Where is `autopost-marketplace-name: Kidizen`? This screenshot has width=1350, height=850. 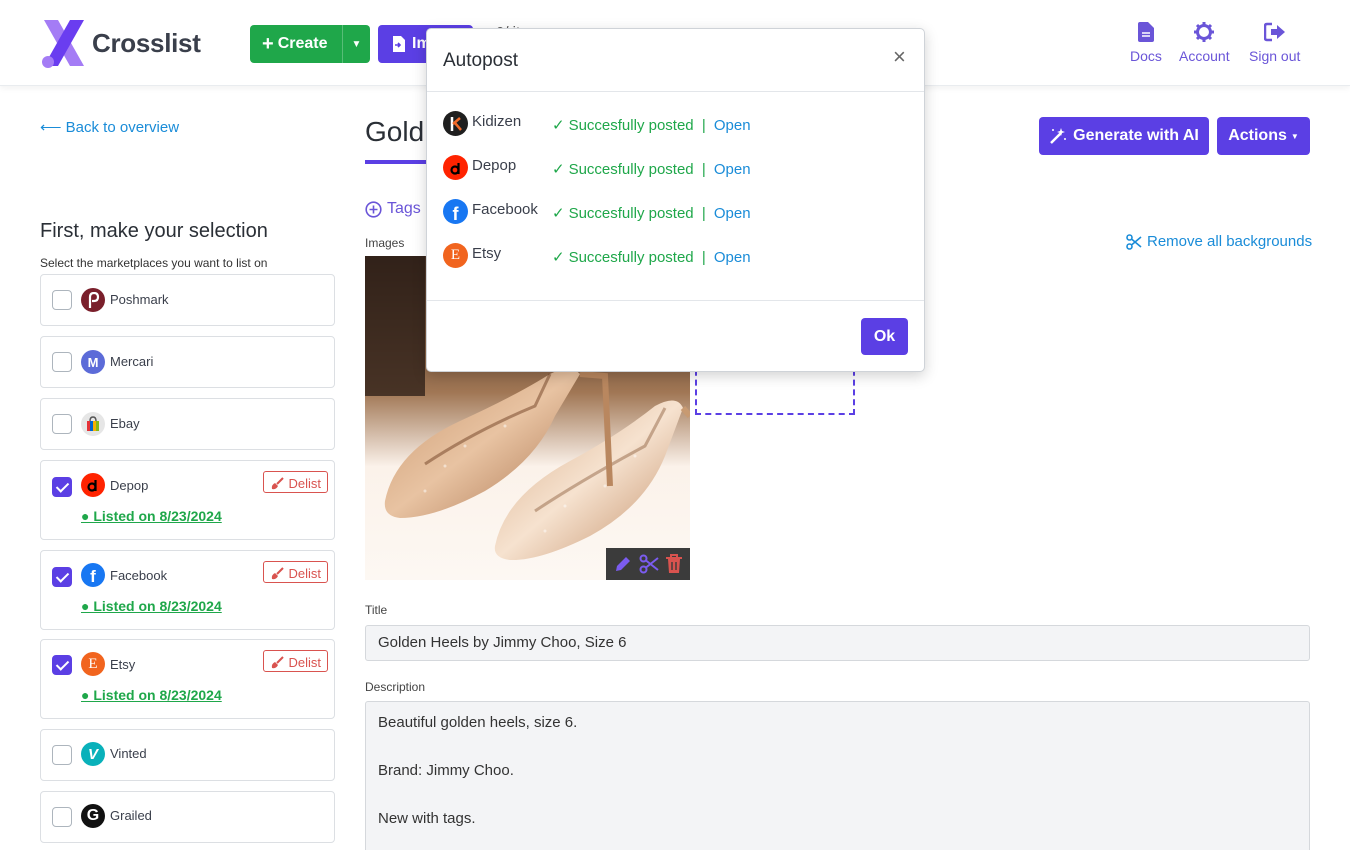 autopost-marketplace-name: Kidizen is located at coordinates (497, 121).